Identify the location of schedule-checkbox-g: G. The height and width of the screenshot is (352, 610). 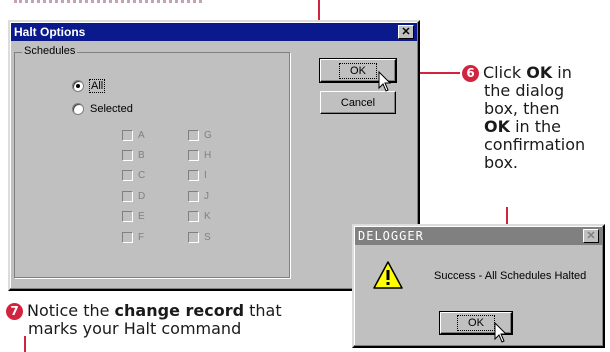
(200, 135).